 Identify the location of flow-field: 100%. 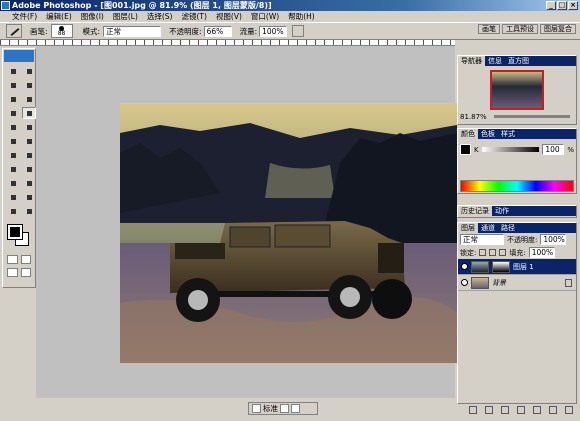
(273, 31).